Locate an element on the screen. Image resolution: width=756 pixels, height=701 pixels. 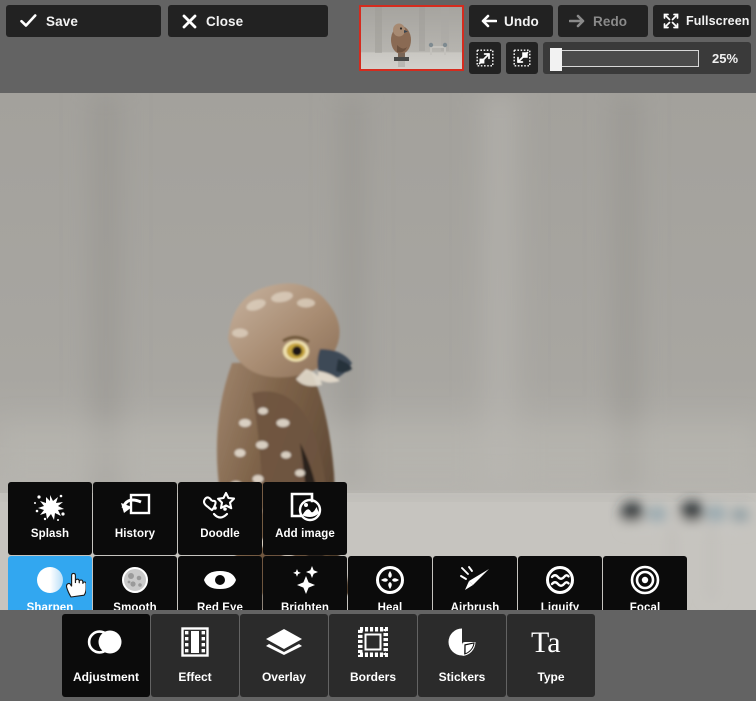
red-eye-icon is located at coordinates (220, 580).